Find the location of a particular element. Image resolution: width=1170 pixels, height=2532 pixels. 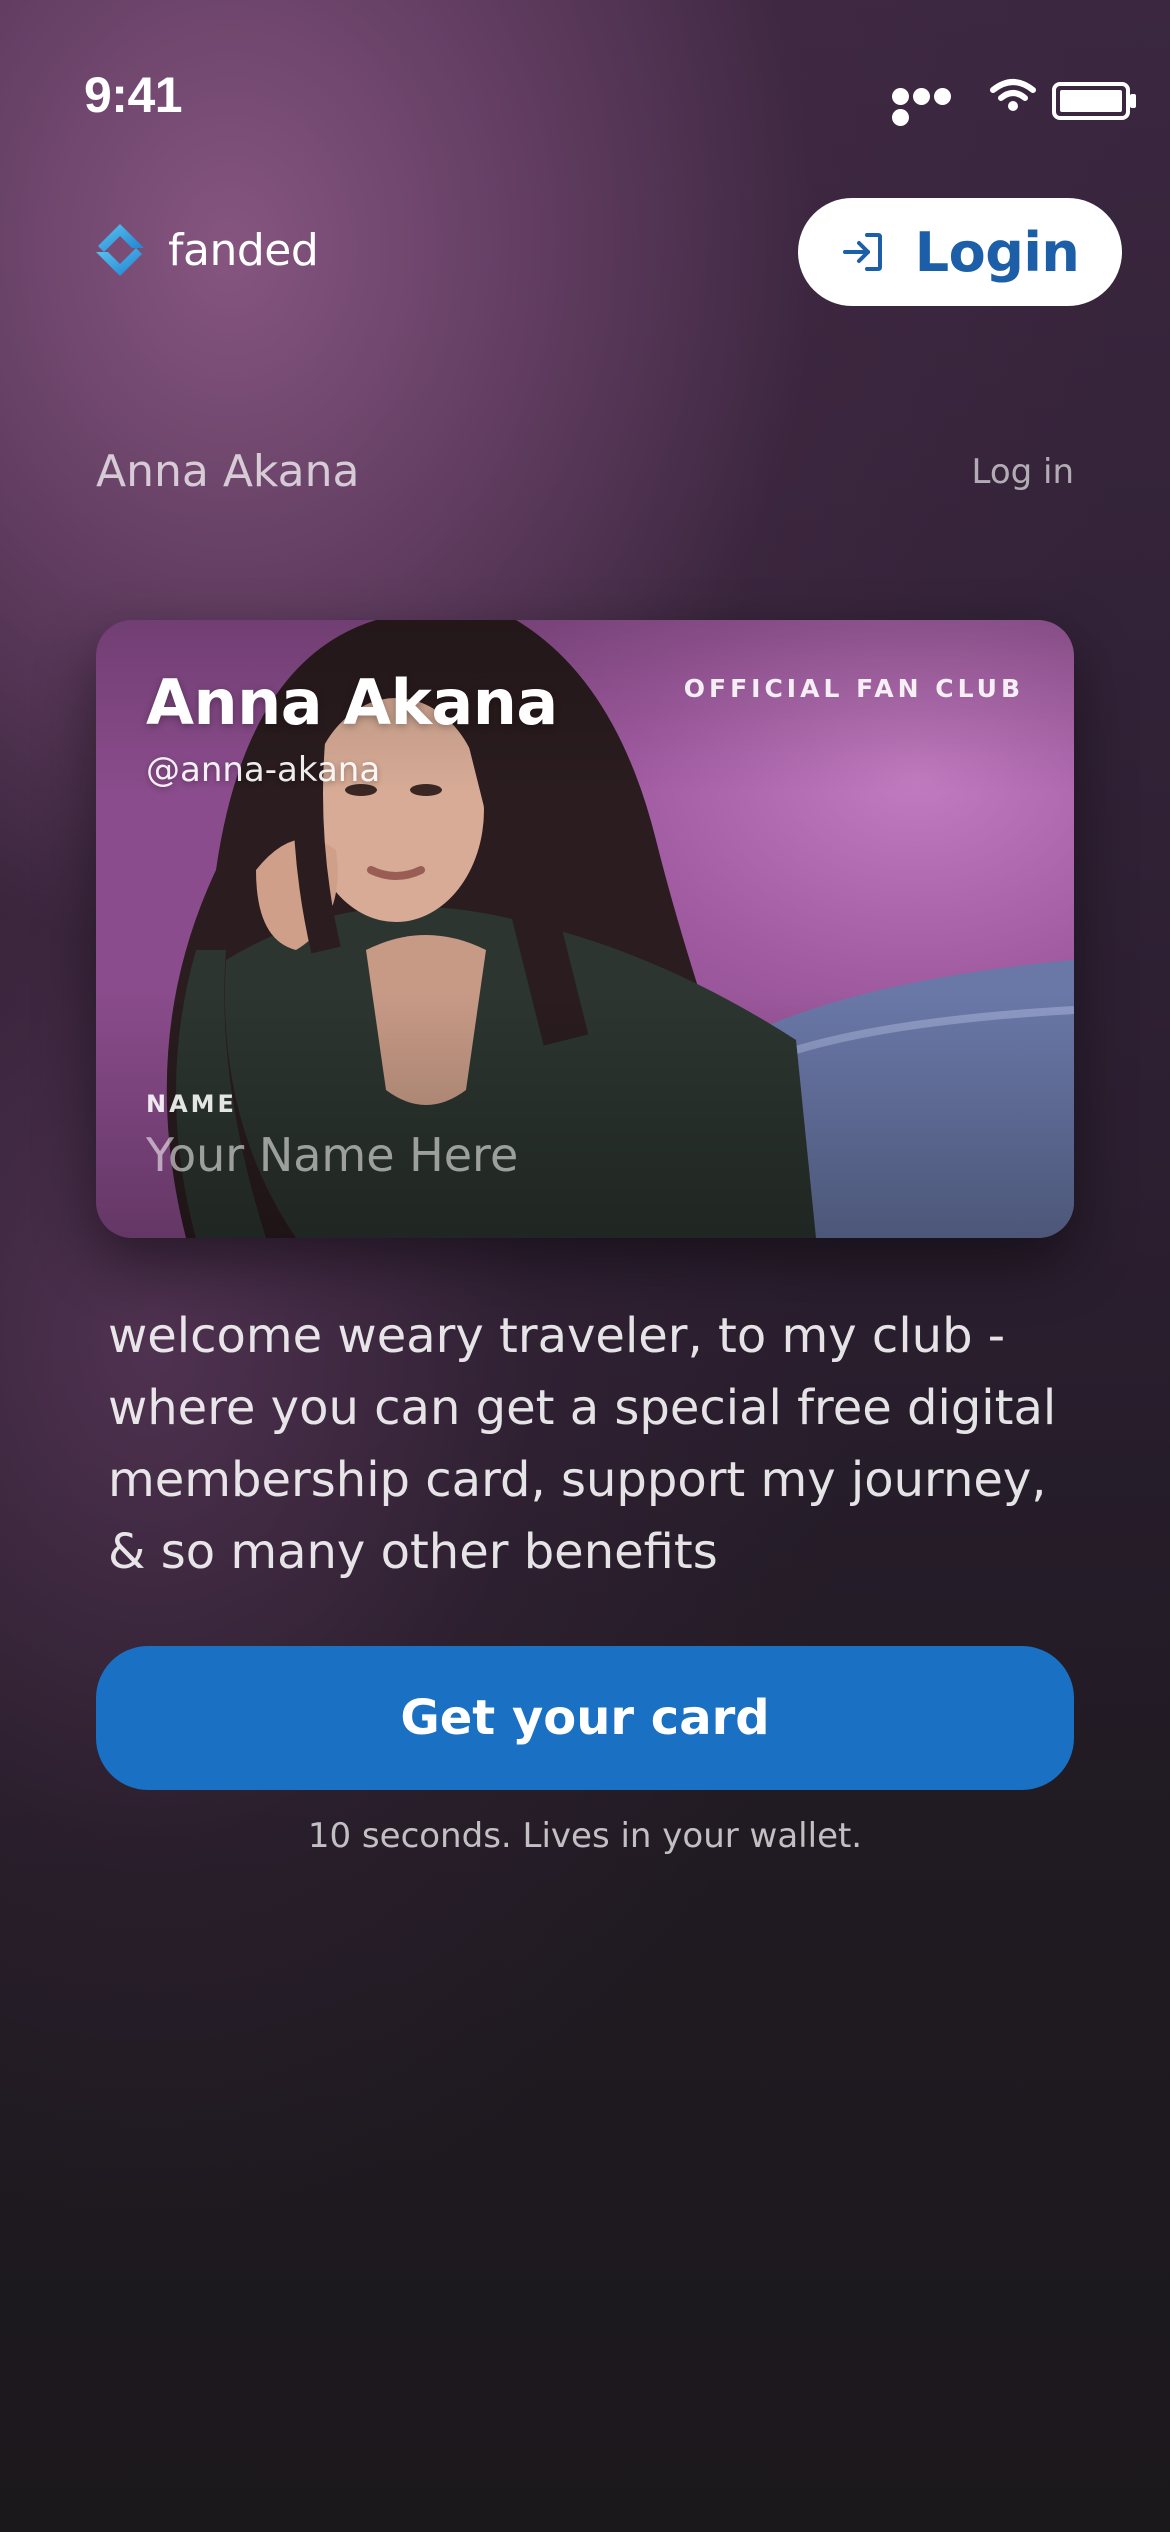

login-button-label: Login is located at coordinates (997, 252).